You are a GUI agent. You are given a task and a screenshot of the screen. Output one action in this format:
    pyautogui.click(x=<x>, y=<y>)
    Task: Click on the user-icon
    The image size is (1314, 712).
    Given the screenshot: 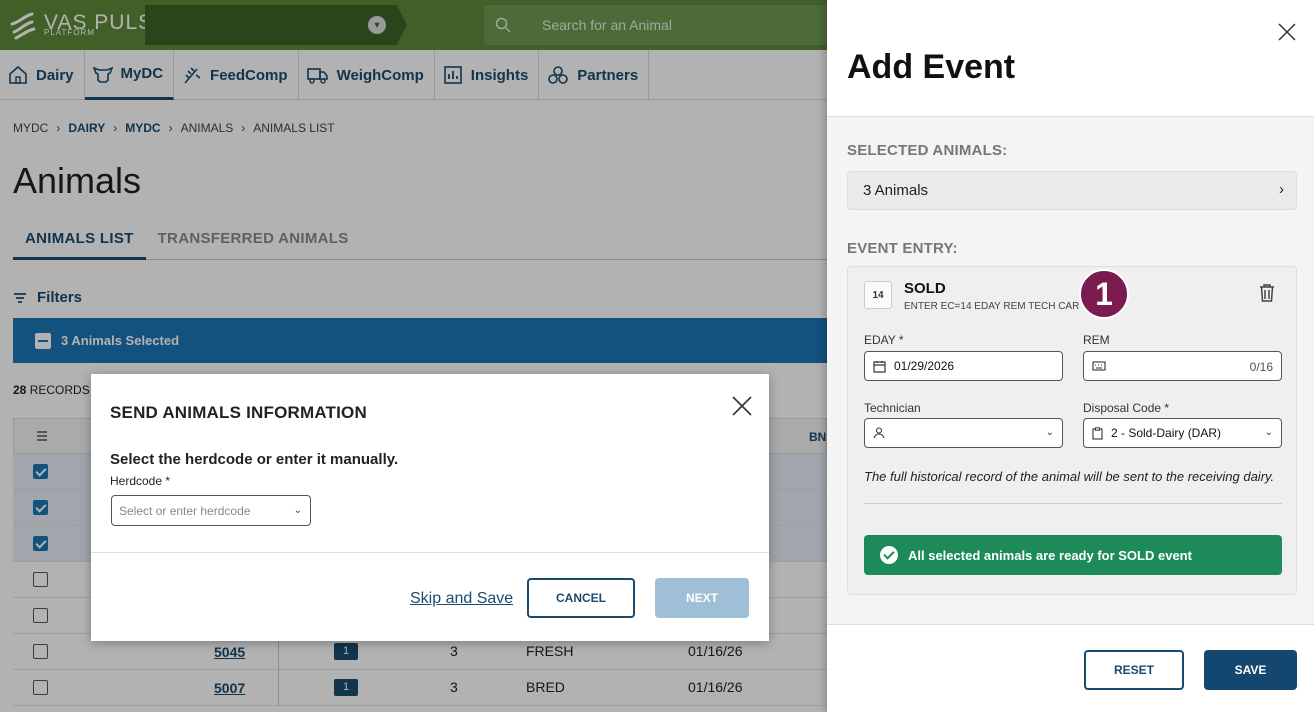 What is the action you would take?
    pyautogui.click(x=879, y=433)
    